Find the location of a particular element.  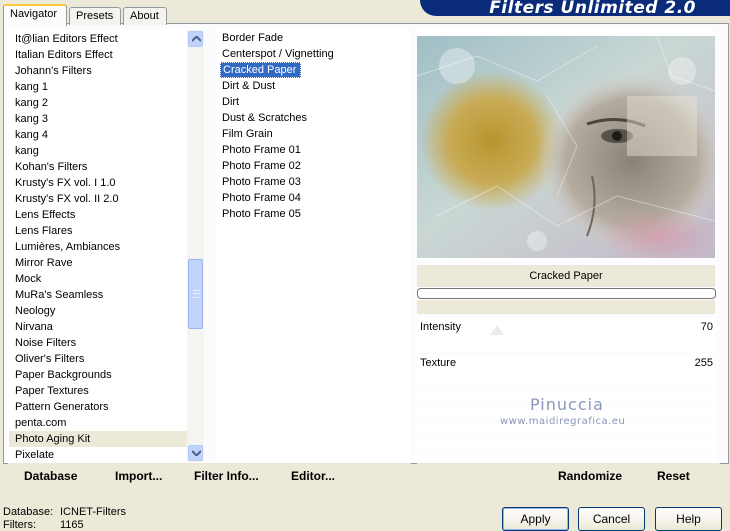

scroll-up-button is located at coordinates (195, 39).